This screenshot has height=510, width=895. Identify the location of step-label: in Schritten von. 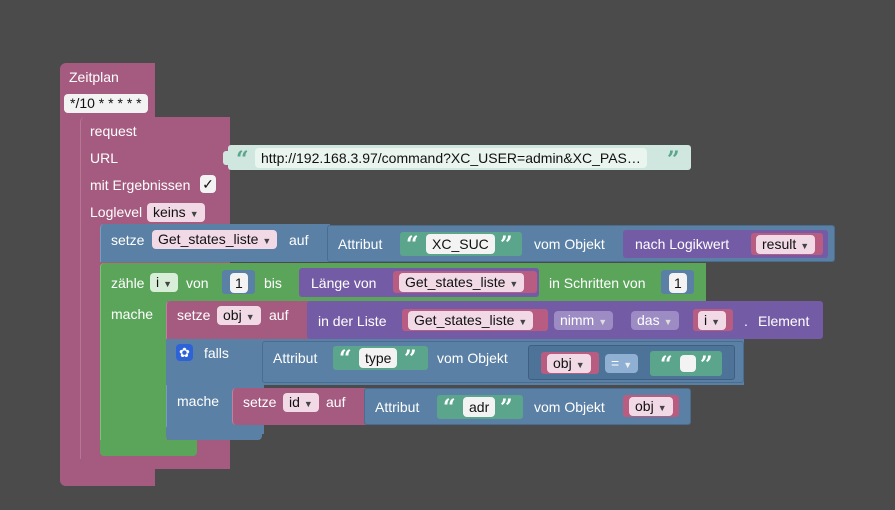
(597, 283).